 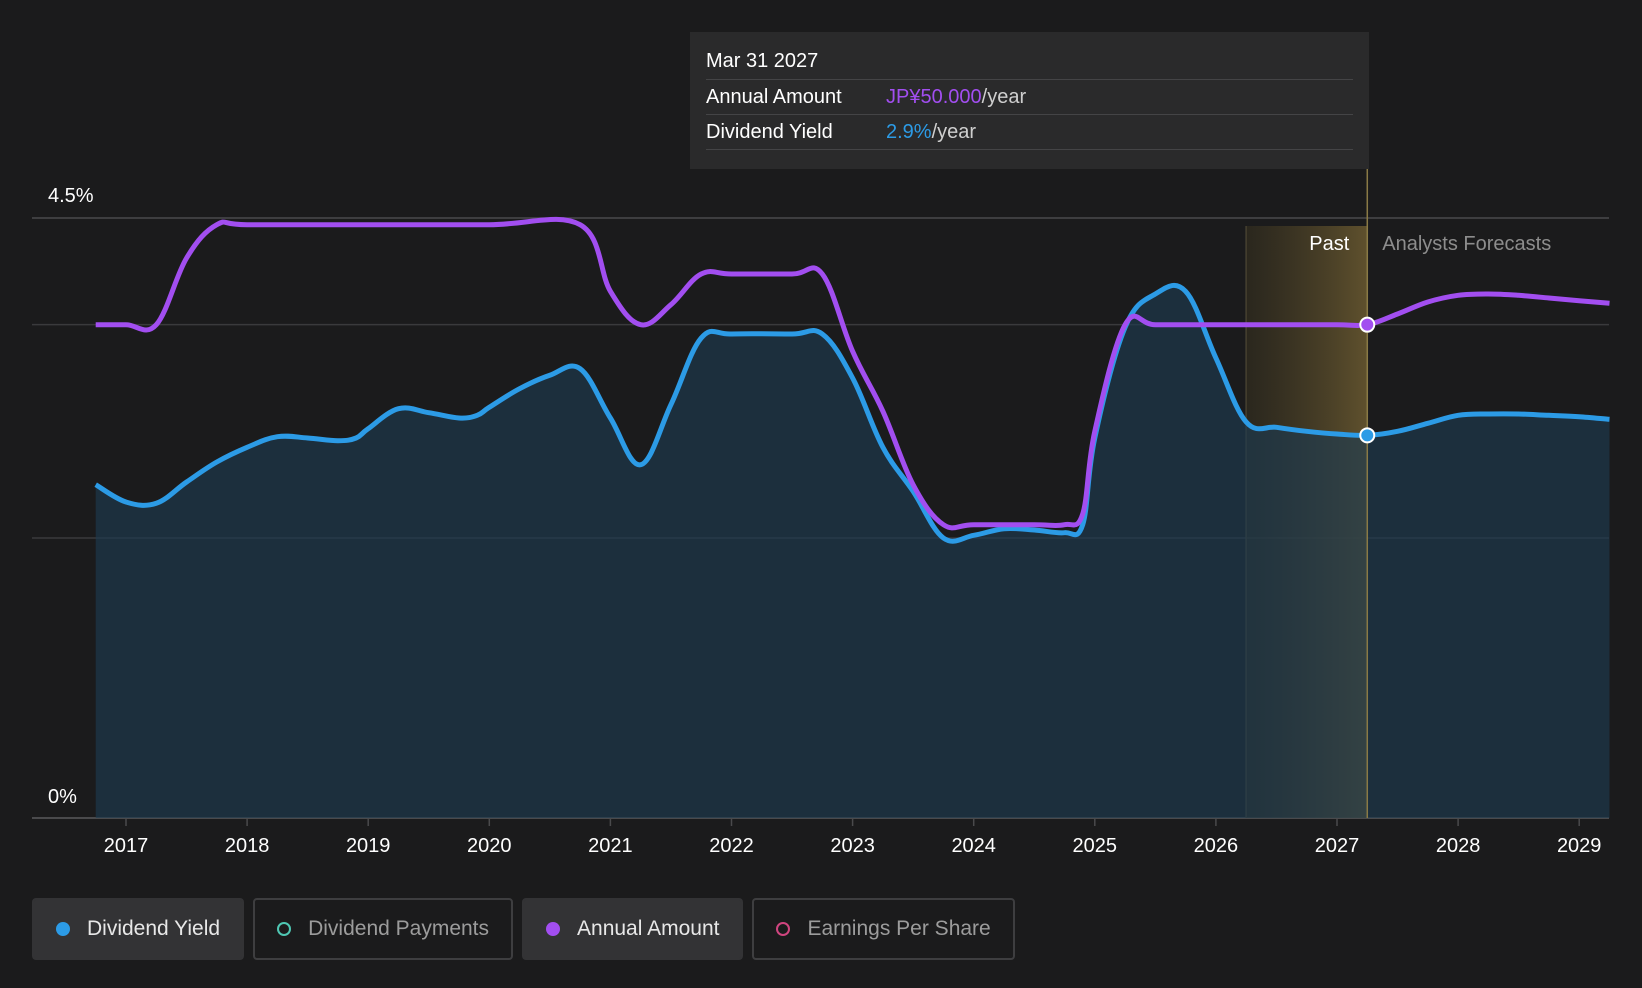 What do you see at coordinates (1216, 846) in the screenshot?
I see `x-tick-label: 2026` at bounding box center [1216, 846].